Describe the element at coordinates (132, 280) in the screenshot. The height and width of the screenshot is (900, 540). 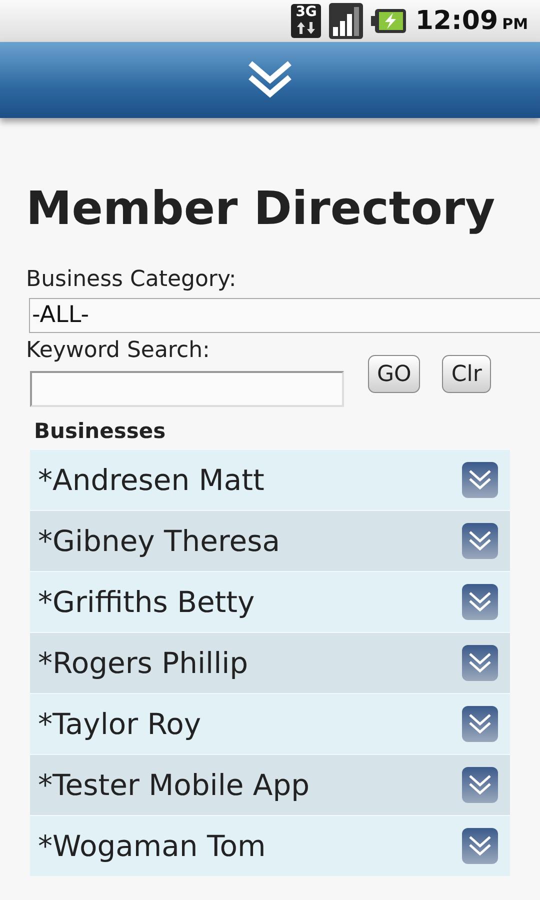
I see `field-label: Business Category:` at that location.